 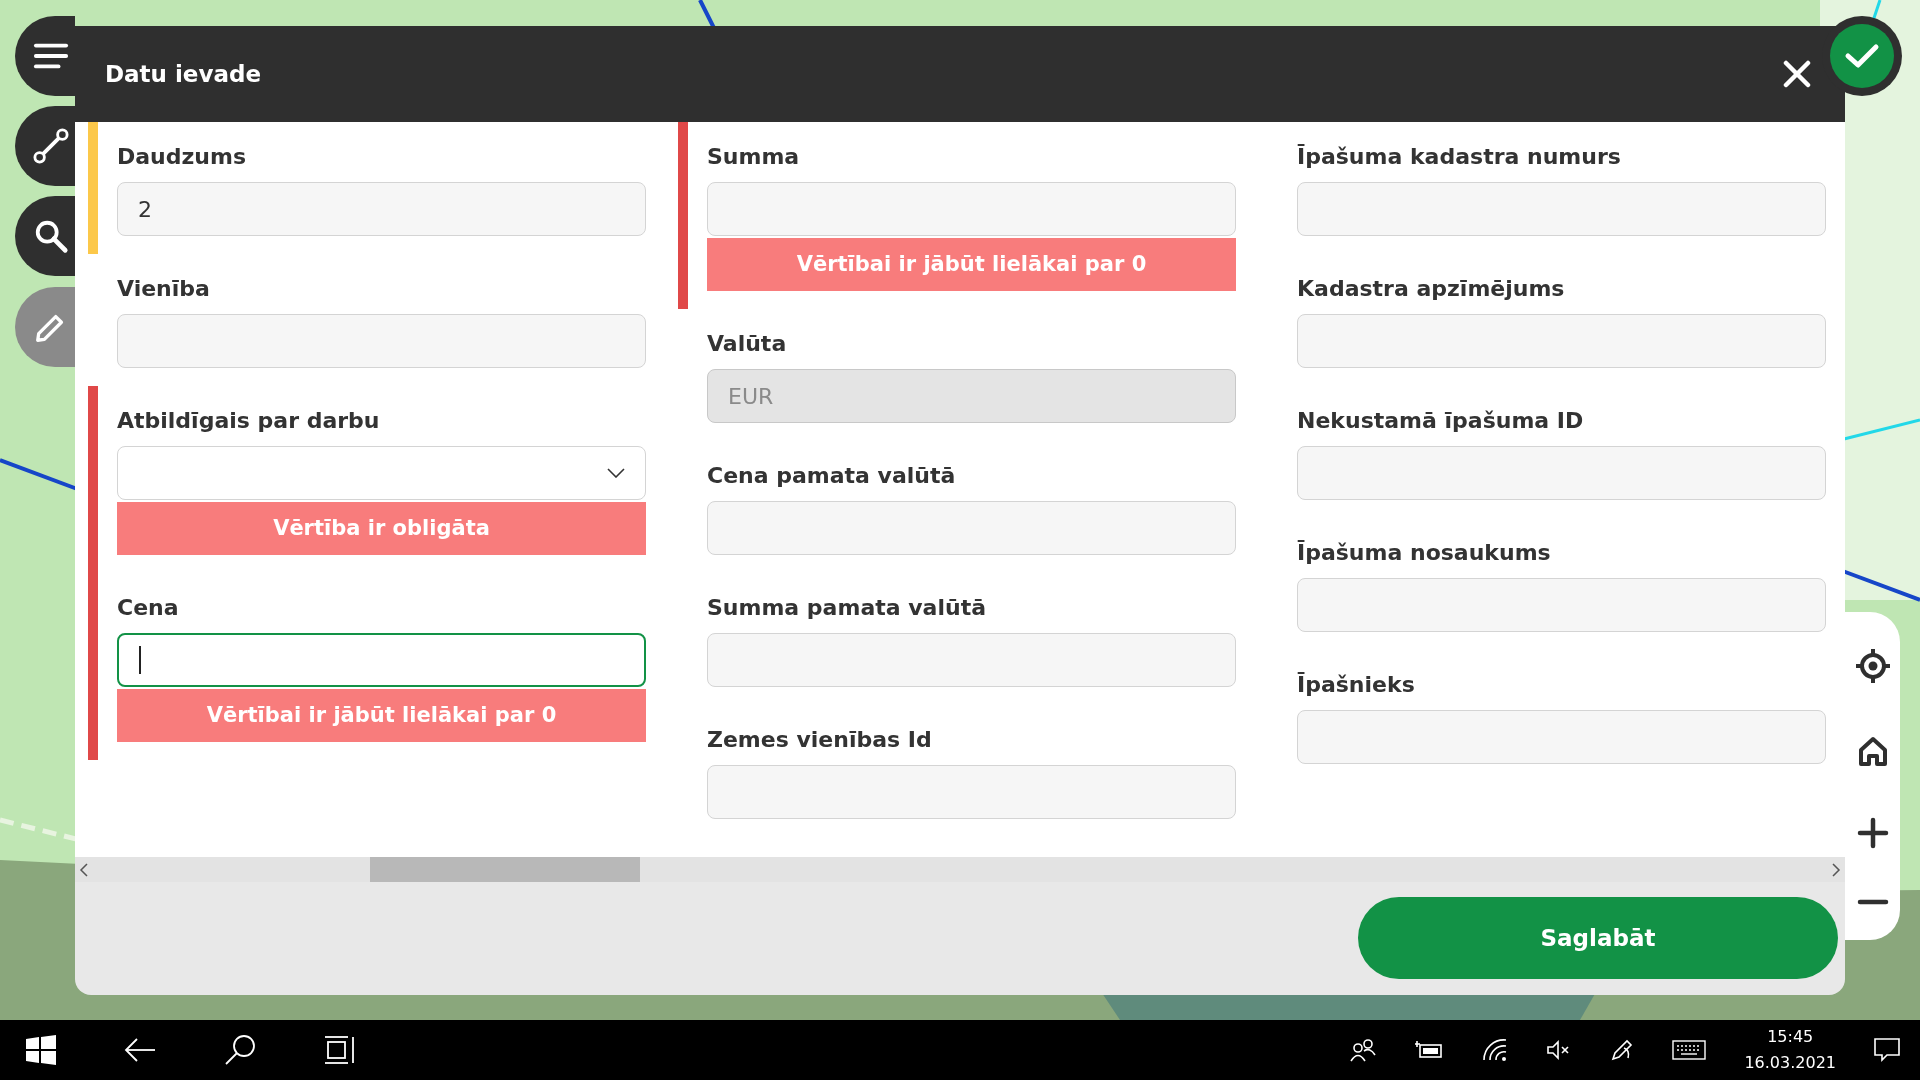 I want to click on chevron-left-icon, so click(x=84, y=869).